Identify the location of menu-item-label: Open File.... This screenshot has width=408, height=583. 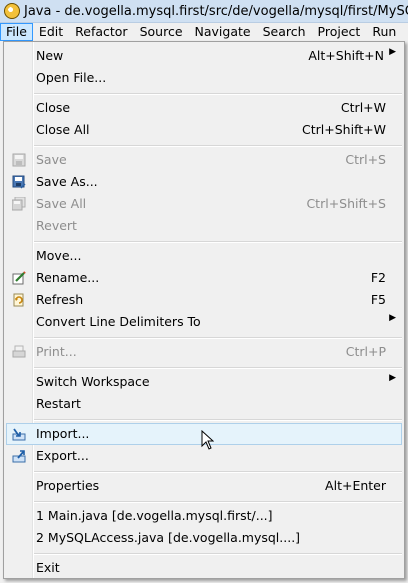
(71, 77).